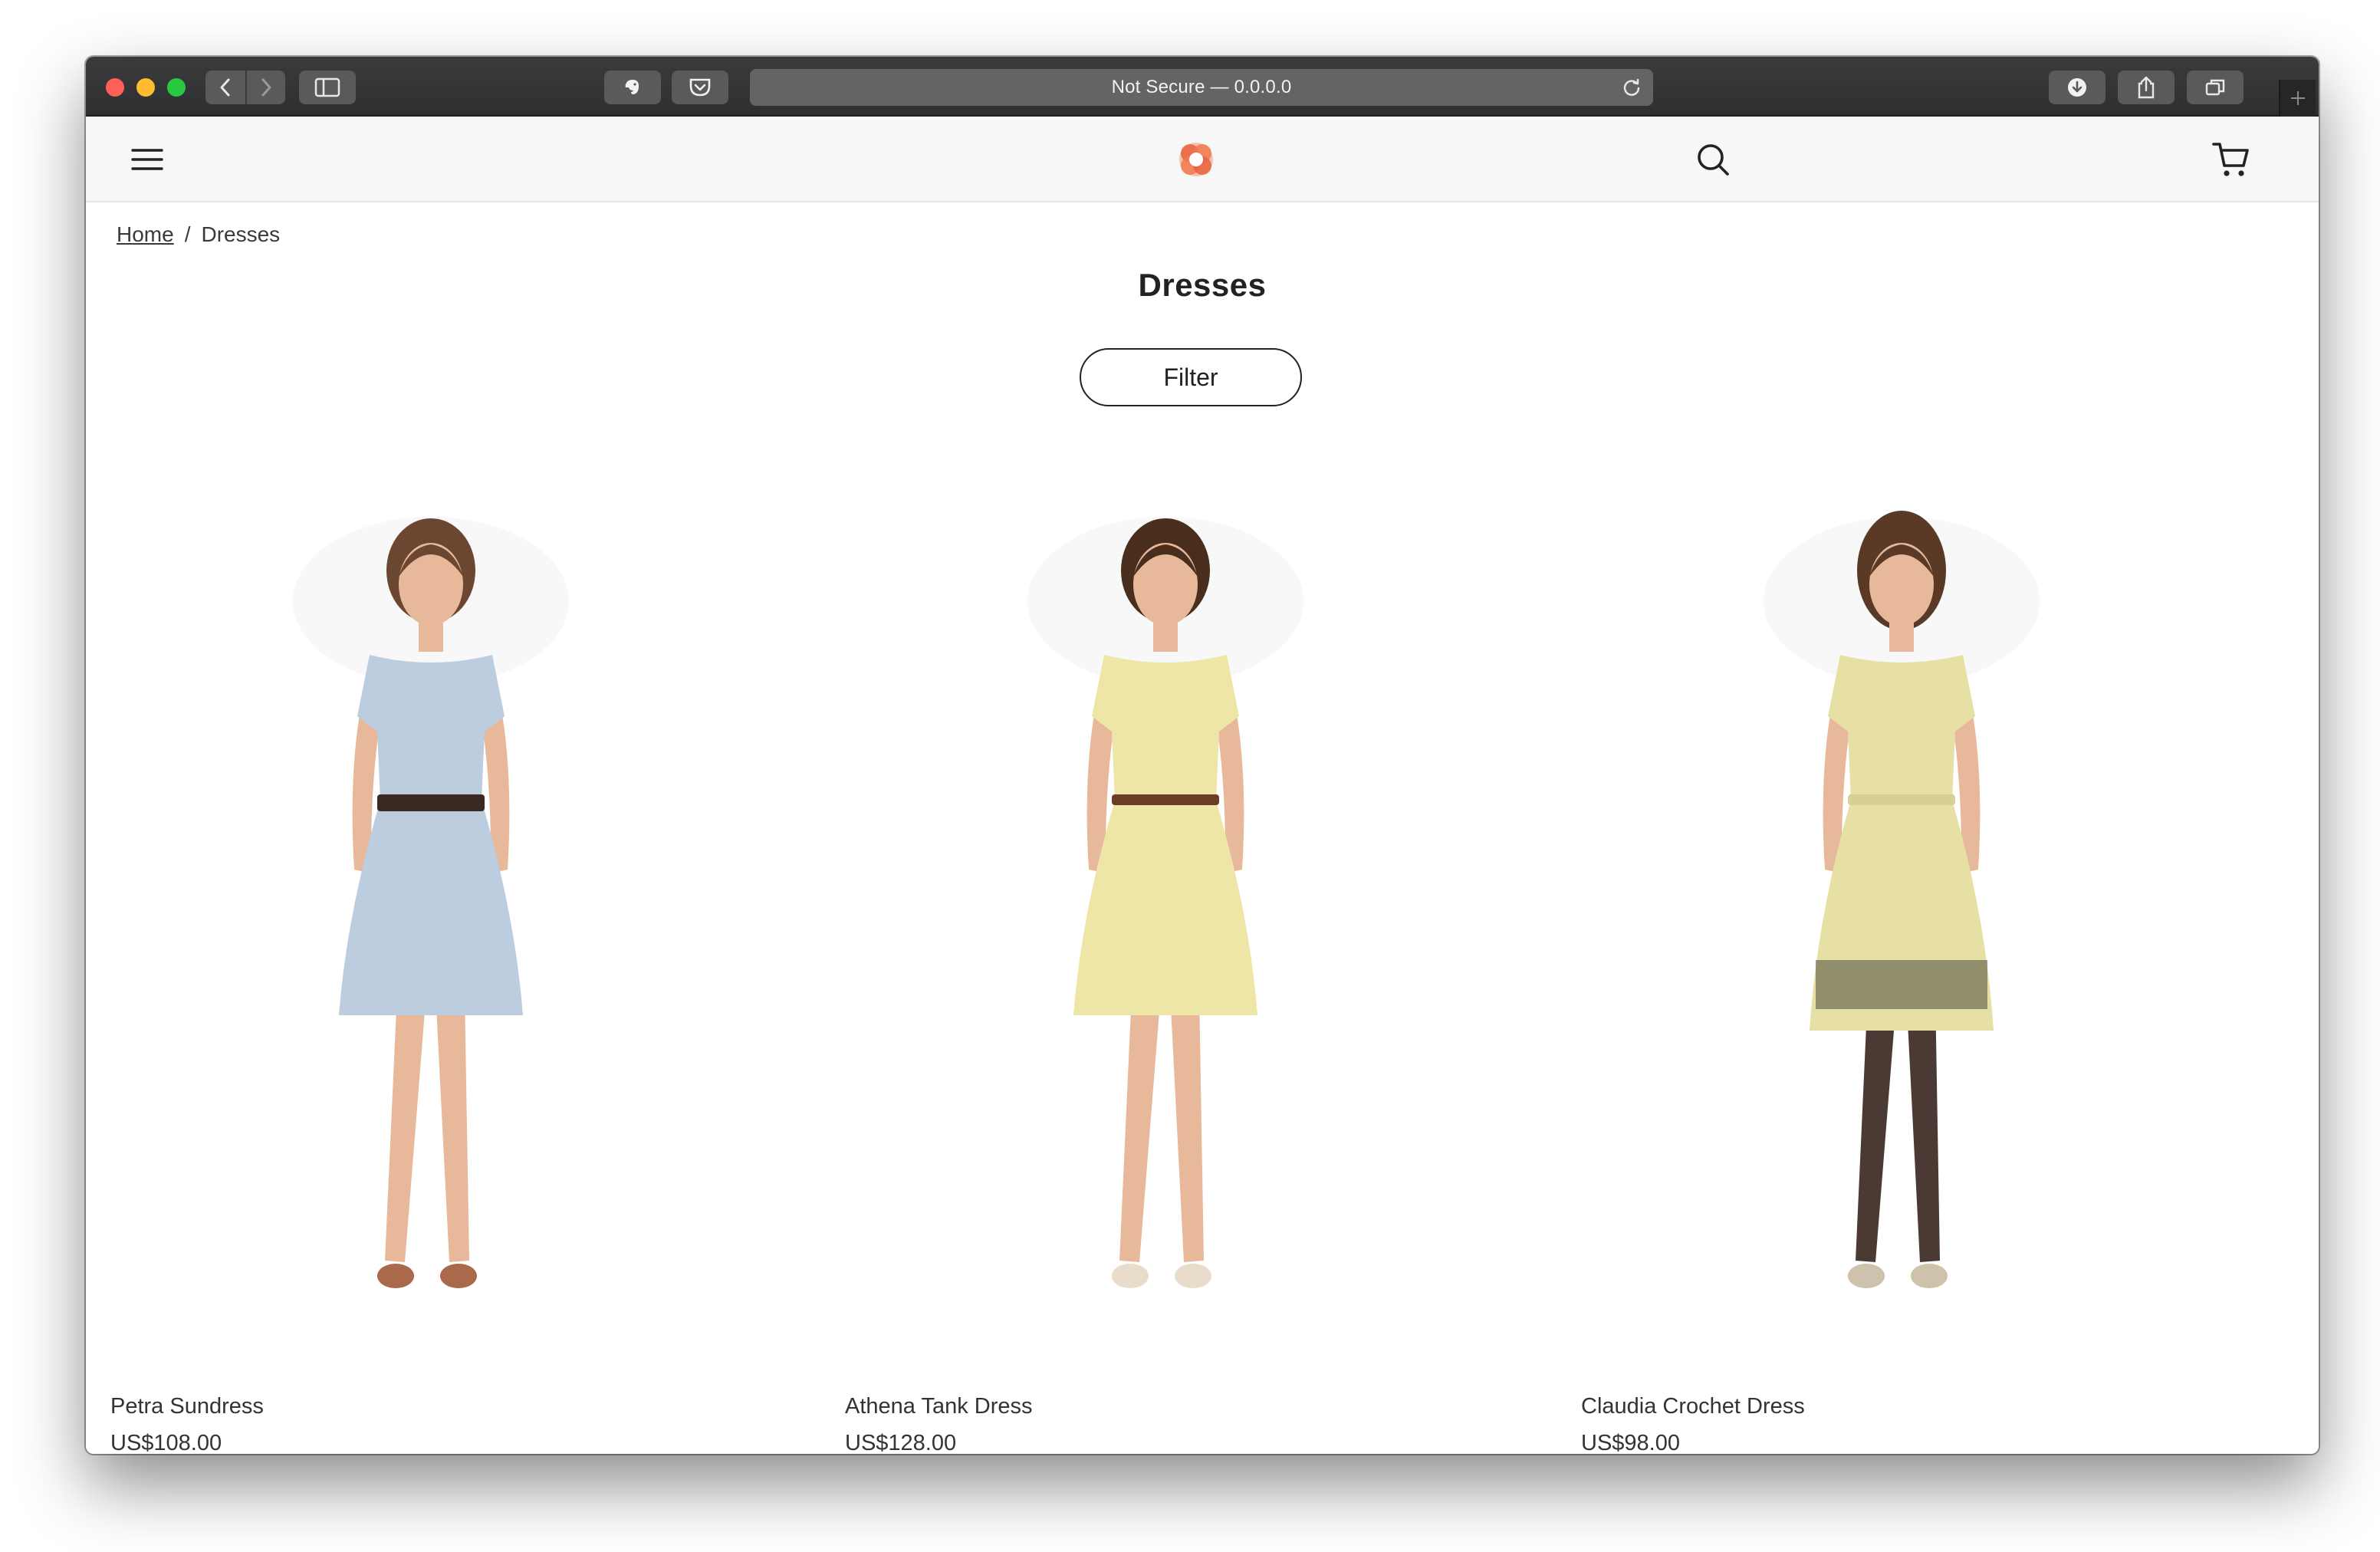 This screenshot has width=2380, height=1552. Describe the element at coordinates (1693, 1406) in the screenshot. I see `product-name: Claudia Crochet Dress` at that location.